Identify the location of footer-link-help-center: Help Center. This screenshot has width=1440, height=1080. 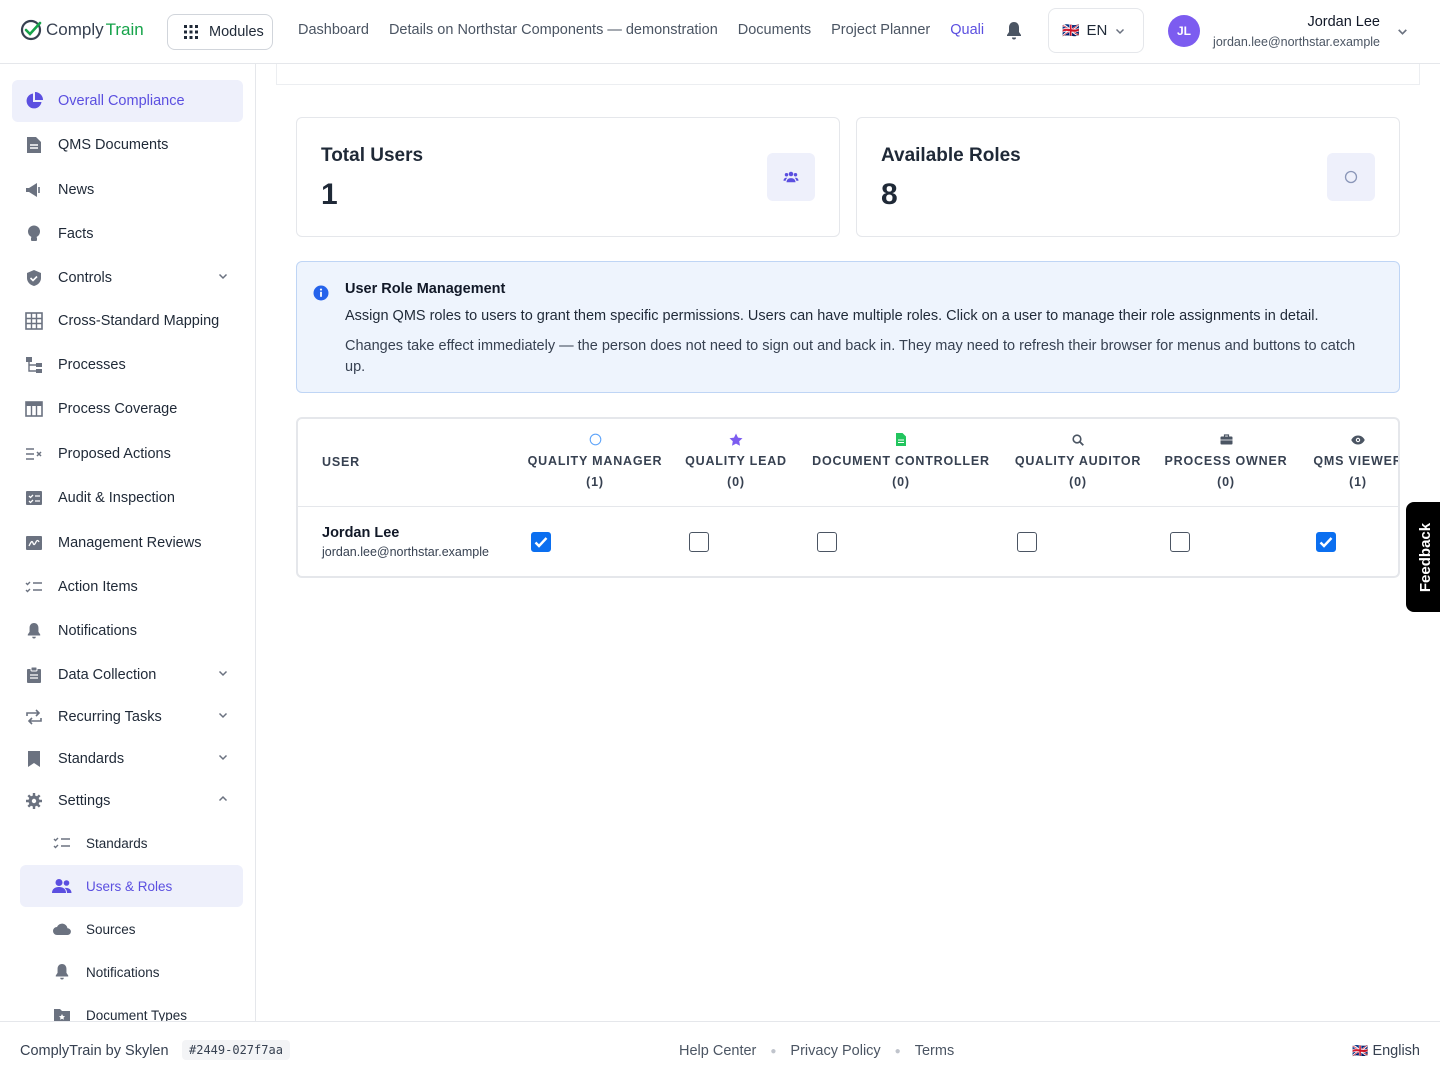
(717, 1051).